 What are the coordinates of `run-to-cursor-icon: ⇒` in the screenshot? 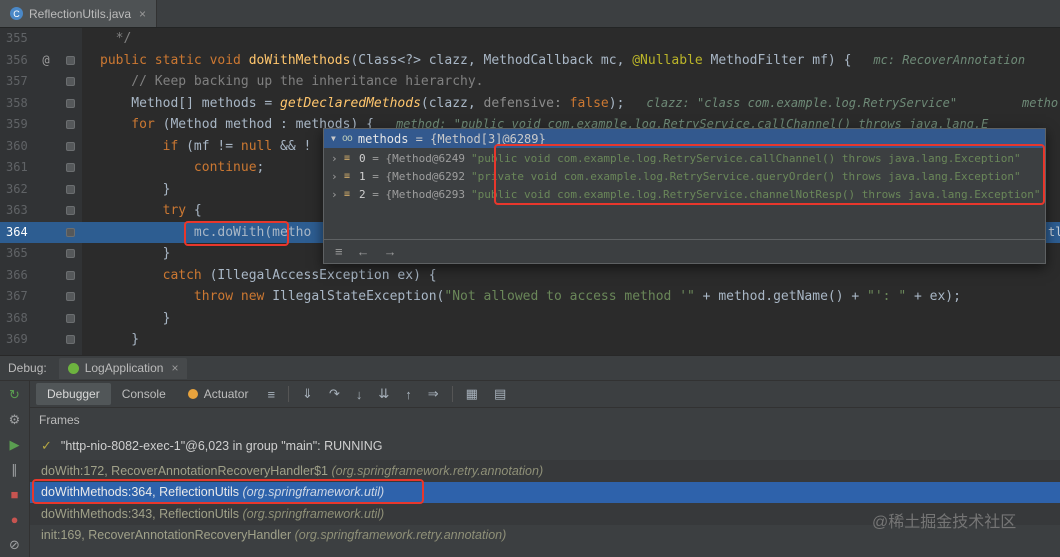 It's located at (433, 394).